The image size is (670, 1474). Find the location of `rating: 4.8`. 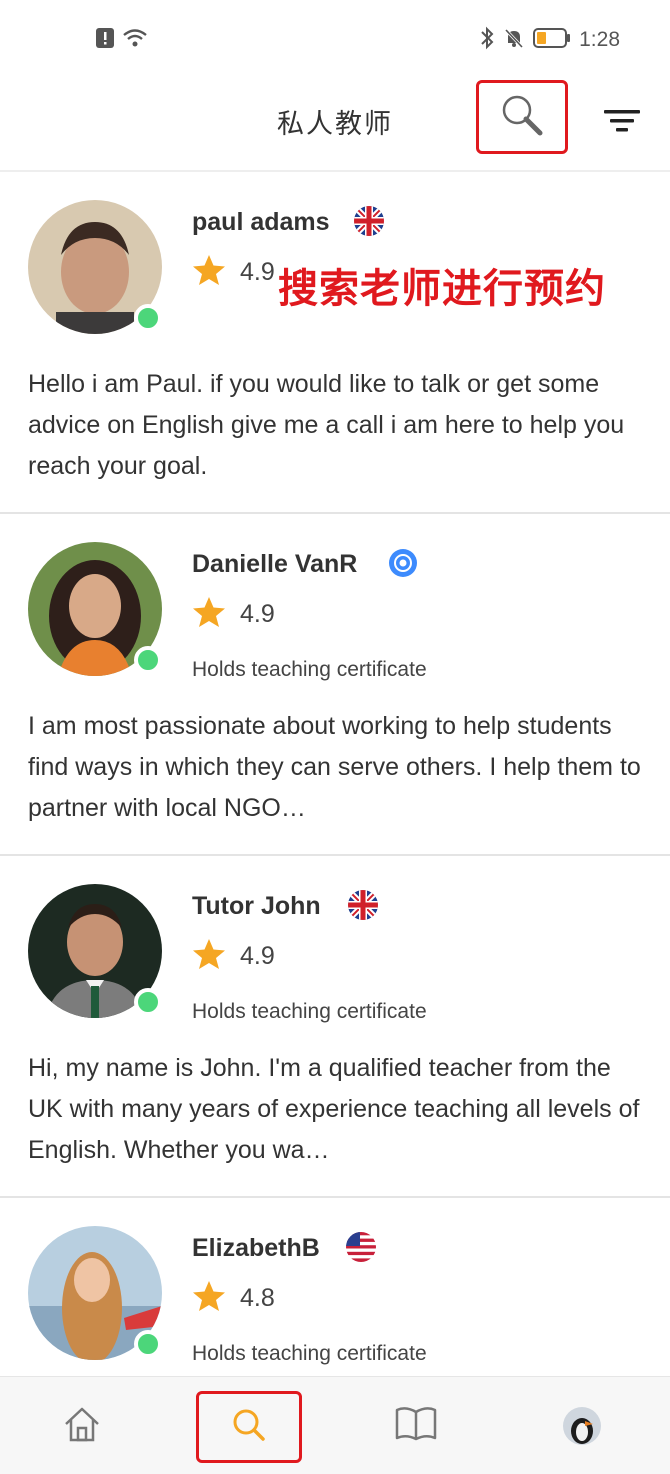

rating: 4.8 is located at coordinates (233, 1298).